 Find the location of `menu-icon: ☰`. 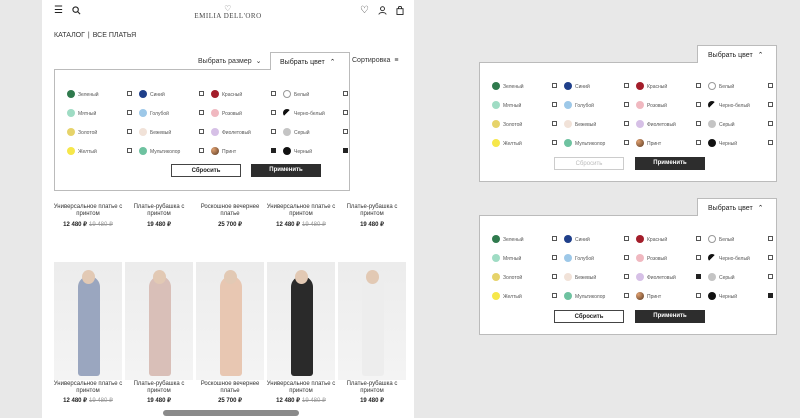

menu-icon: ☰ is located at coordinates (58, 11).